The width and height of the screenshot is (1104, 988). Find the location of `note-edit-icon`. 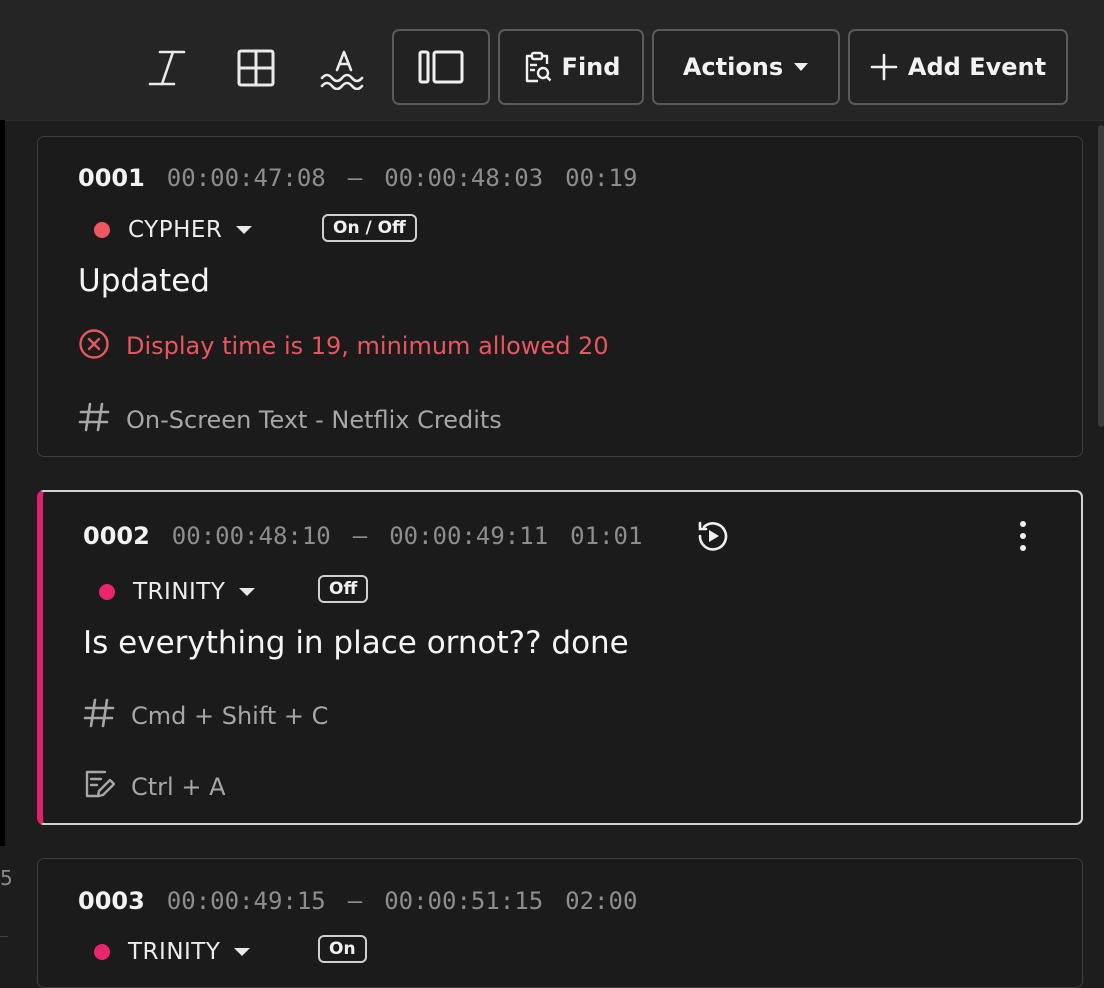

note-edit-icon is located at coordinates (99, 787).